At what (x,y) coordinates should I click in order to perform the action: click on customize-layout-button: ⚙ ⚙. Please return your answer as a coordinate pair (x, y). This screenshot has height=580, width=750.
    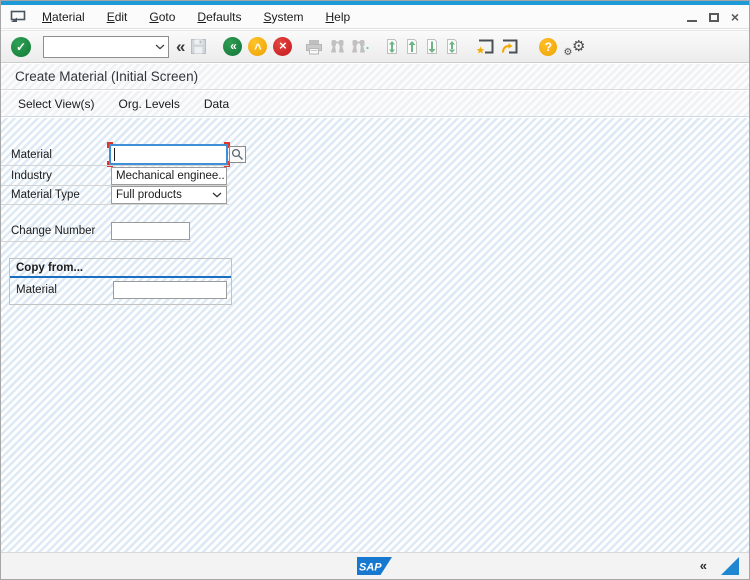
    Looking at the image, I should click on (574, 47).